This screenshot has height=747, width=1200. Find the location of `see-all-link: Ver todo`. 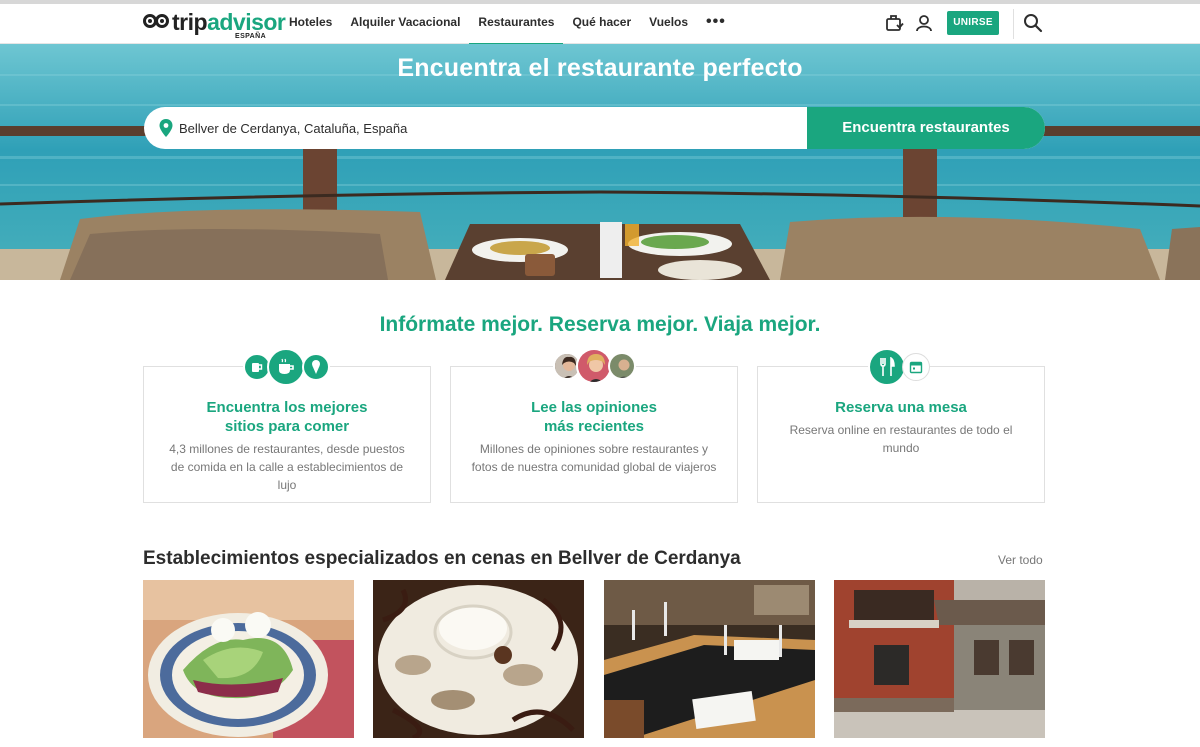

see-all-link: Ver todo is located at coordinates (1020, 560).